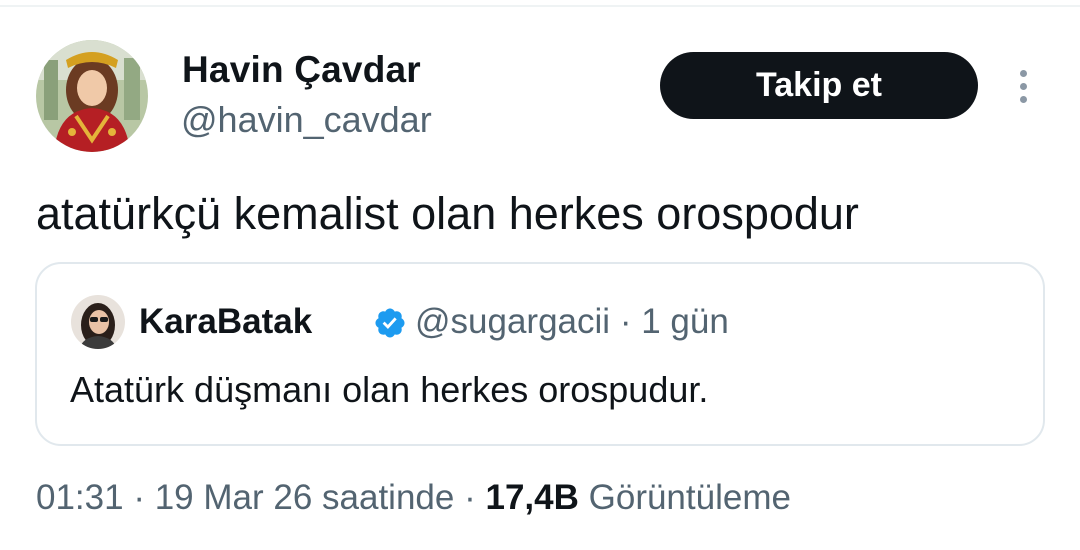 The width and height of the screenshot is (1080, 550). I want to click on author-avatar, so click(92, 96).